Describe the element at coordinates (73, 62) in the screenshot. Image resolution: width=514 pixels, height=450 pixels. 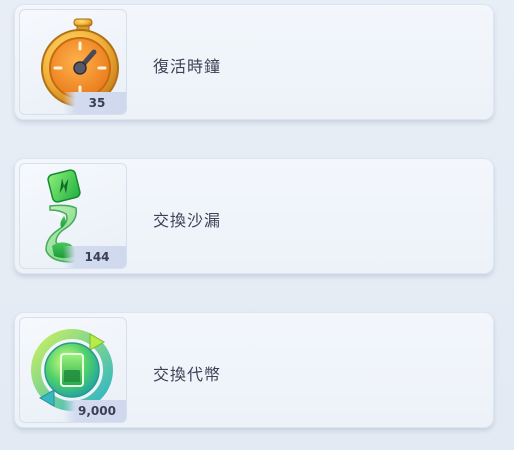
I see `item-icon-frame: 35` at that location.